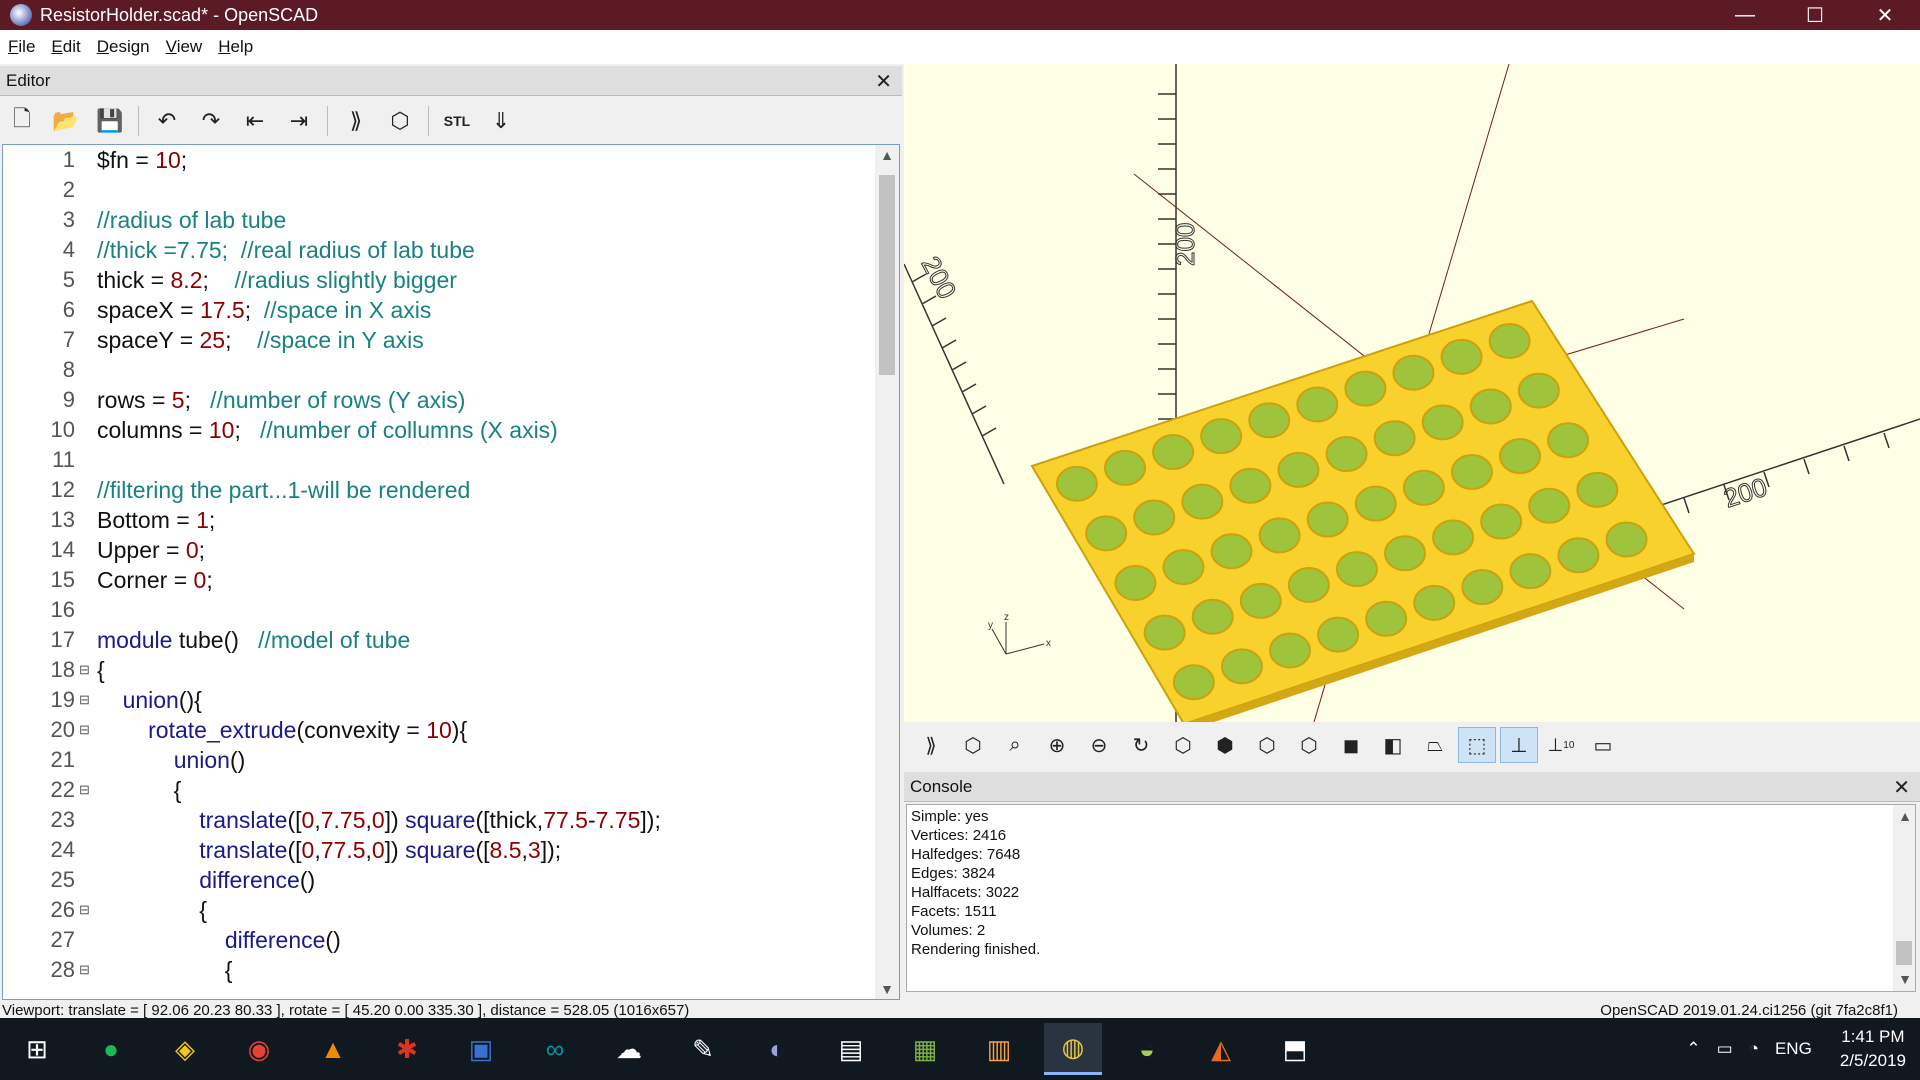 Image resolution: width=1920 pixels, height=1080 pixels. What do you see at coordinates (1147, 1049) in the screenshot?
I see `app-icon-6: ◒` at bounding box center [1147, 1049].